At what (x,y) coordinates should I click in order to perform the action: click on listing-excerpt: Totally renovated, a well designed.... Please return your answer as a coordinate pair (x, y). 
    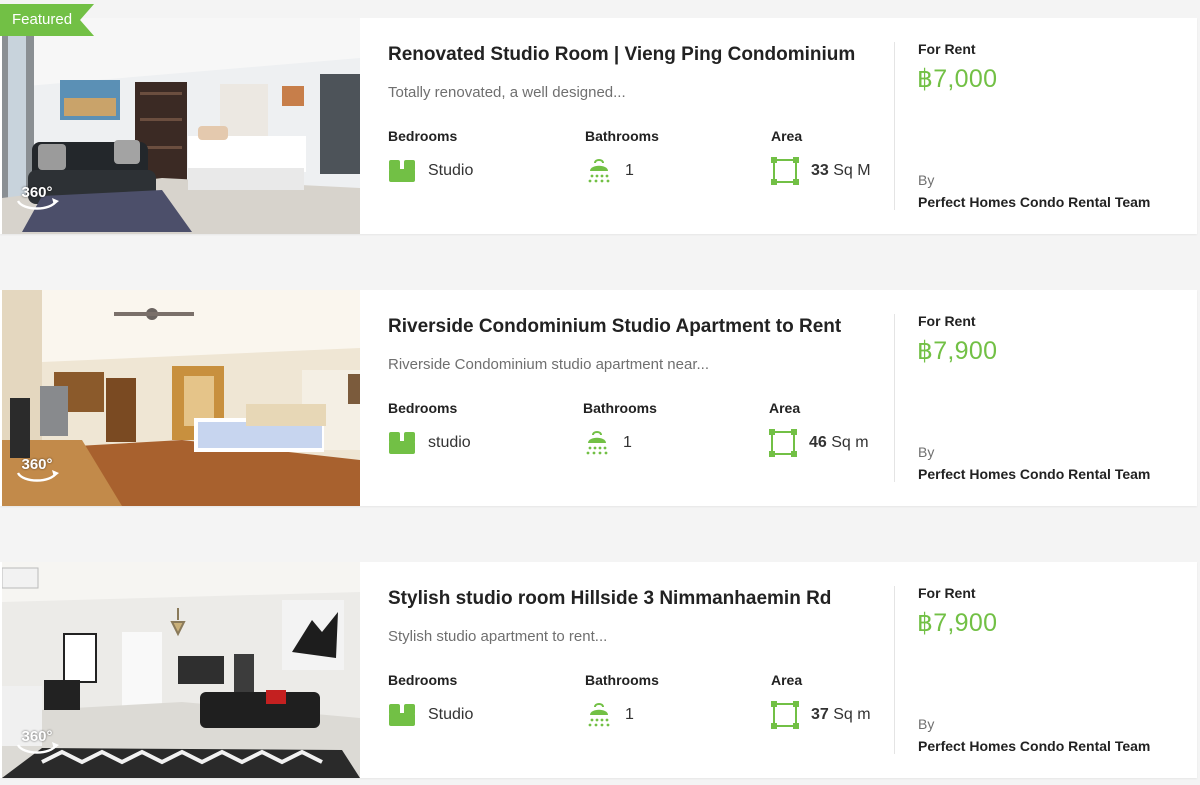
    Looking at the image, I should click on (507, 92).